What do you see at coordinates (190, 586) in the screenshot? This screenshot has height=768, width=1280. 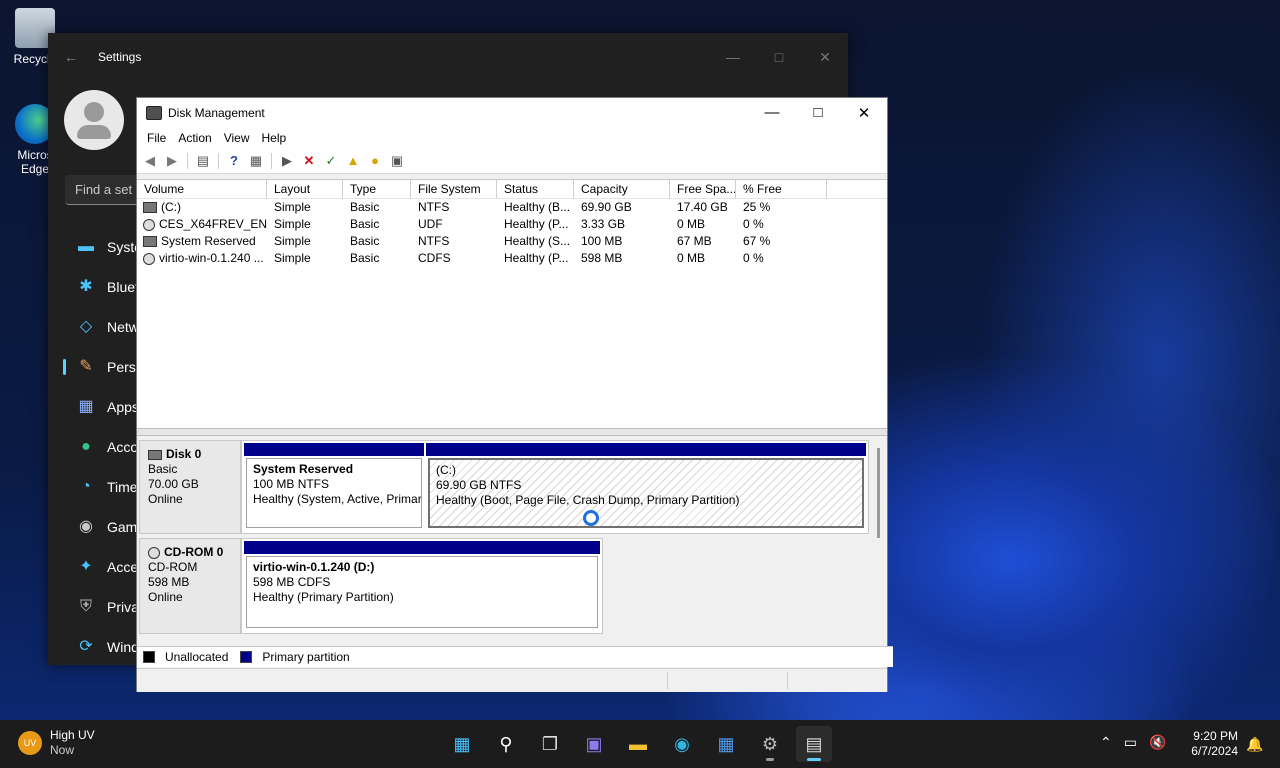 I see `cdrom-0-label: CD-ROM 0 CD-ROM 598 MB Online` at bounding box center [190, 586].